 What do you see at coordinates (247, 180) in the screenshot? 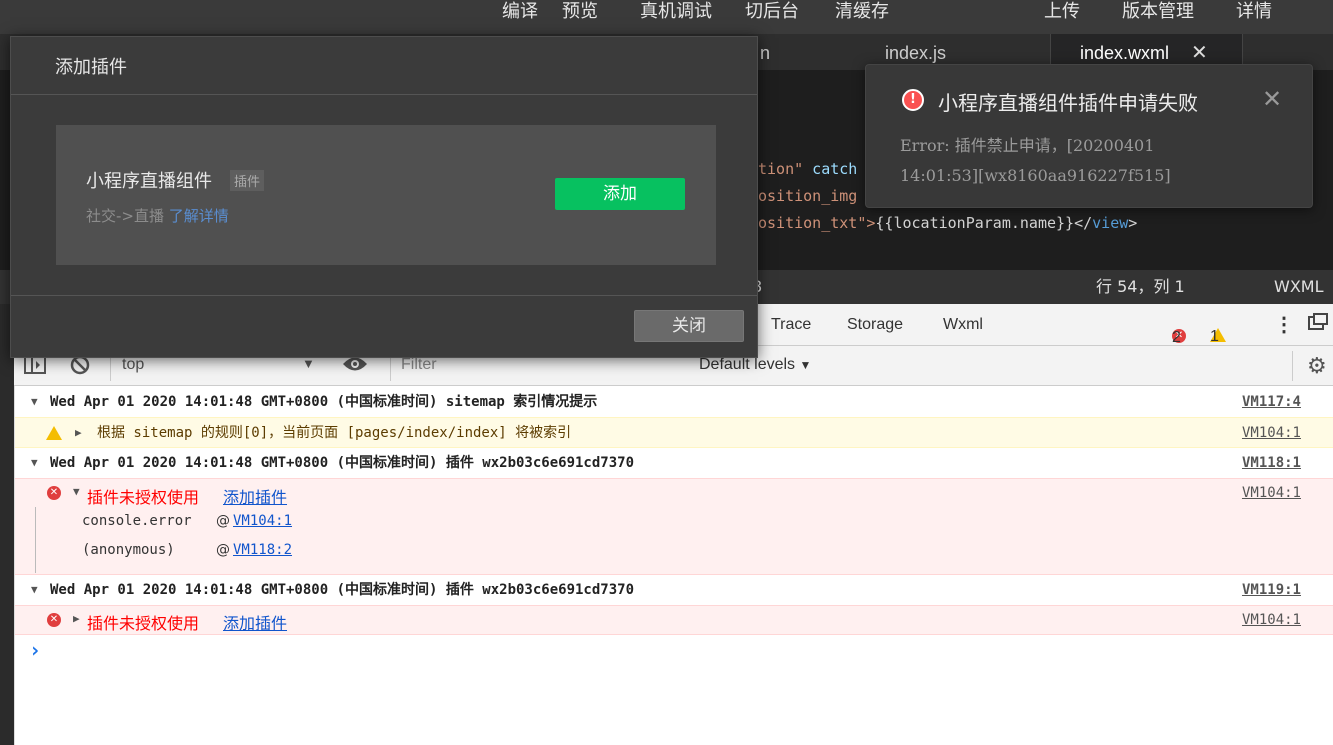
I see `plugin-tag-badge: 插件` at bounding box center [247, 180].